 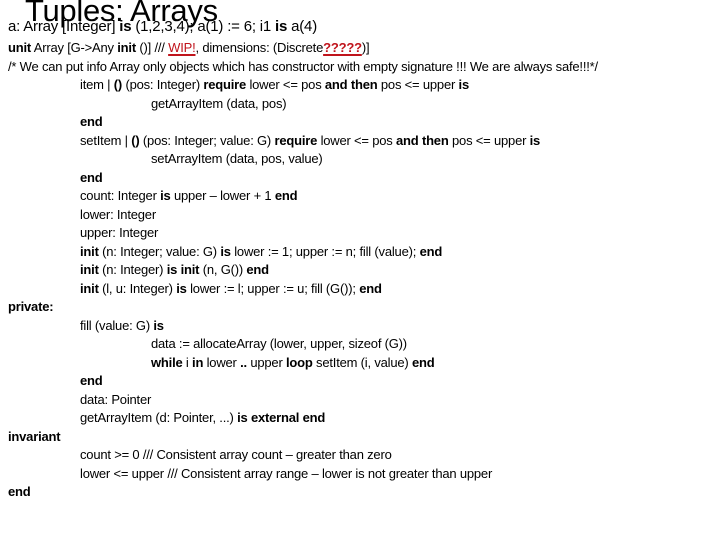 What do you see at coordinates (74, 47) in the screenshot?
I see `code-text: Array [G->Any` at bounding box center [74, 47].